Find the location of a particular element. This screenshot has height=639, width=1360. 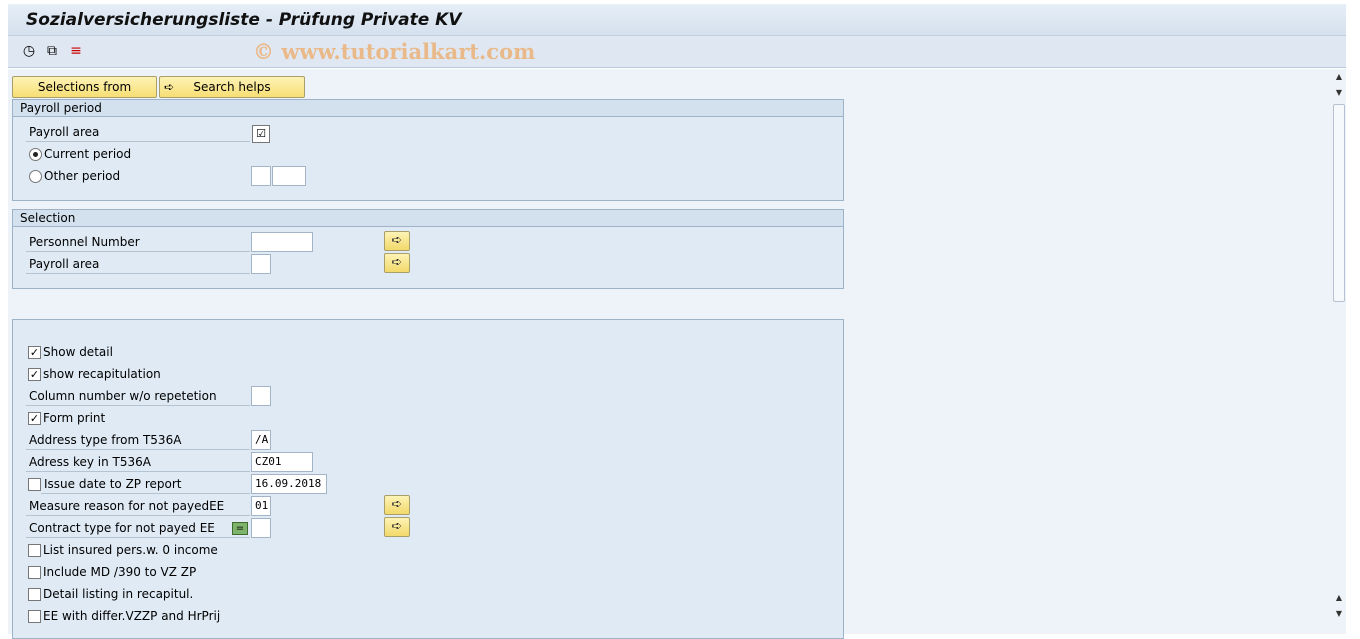

include-md-checkbox is located at coordinates (34, 572).